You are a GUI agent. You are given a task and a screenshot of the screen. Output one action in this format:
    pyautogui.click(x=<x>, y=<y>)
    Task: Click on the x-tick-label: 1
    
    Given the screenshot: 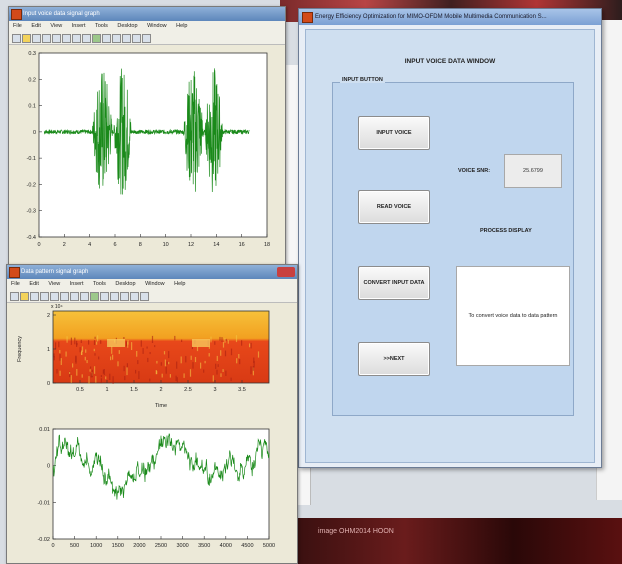 What is the action you would take?
    pyautogui.click(x=106, y=390)
    